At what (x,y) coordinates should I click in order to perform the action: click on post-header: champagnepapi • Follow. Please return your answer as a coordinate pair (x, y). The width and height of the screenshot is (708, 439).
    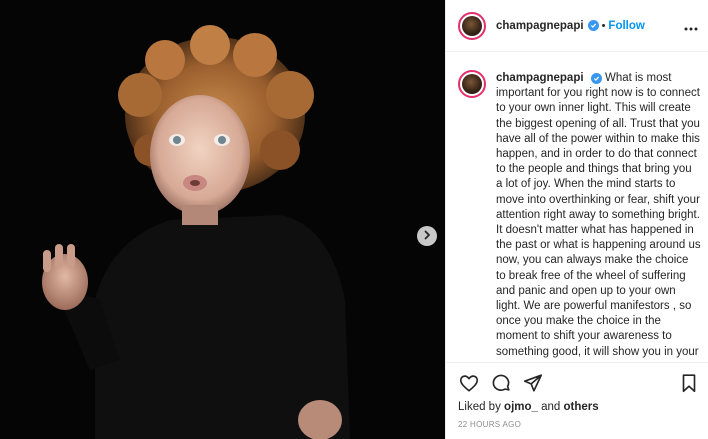
    Looking at the image, I should click on (577, 26).